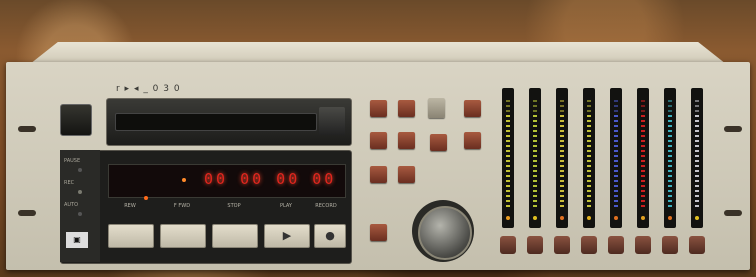 The height and width of the screenshot is (277, 756). Describe the element at coordinates (216, 122) in the screenshot. I see `tape-slot` at that location.